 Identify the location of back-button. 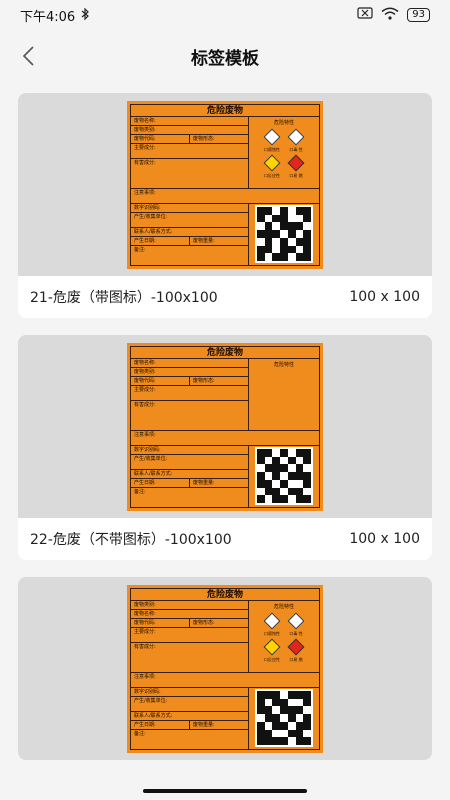
(28, 56).